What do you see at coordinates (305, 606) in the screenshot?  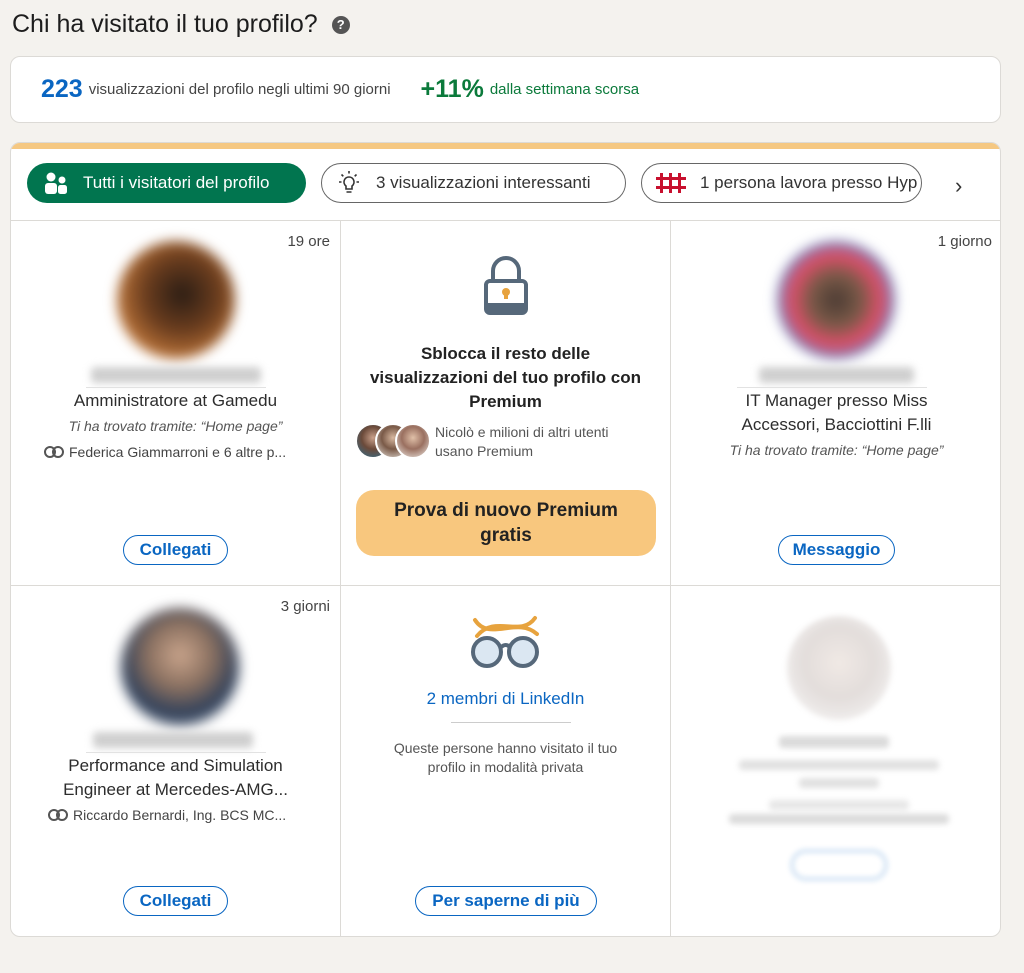 I see `visit-time: 3 giorni` at bounding box center [305, 606].